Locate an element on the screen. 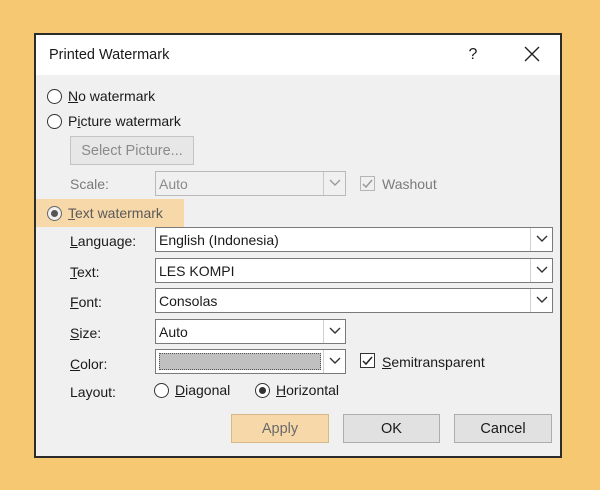 The width and height of the screenshot is (600, 490). scale-combo: Auto is located at coordinates (250, 183).